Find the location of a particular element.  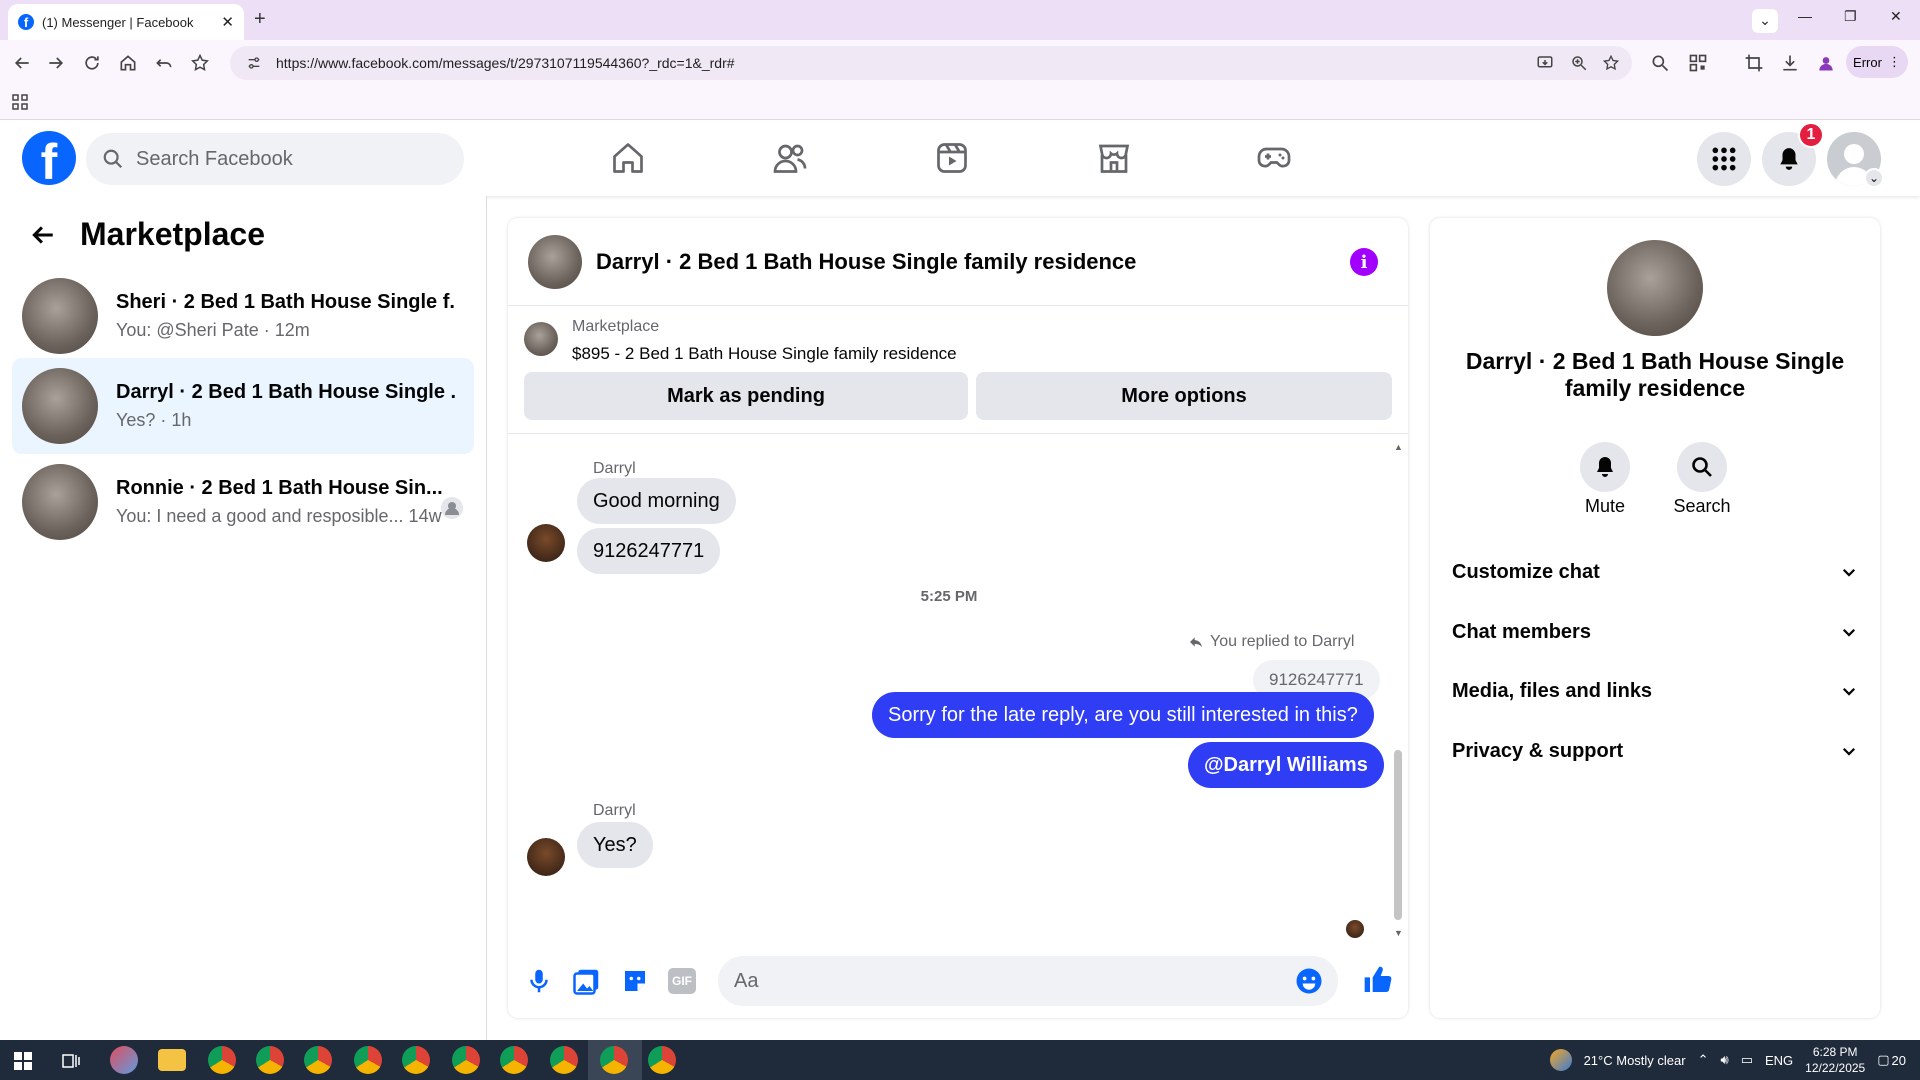

facebook-search-input: Search Facebook is located at coordinates (275, 159).